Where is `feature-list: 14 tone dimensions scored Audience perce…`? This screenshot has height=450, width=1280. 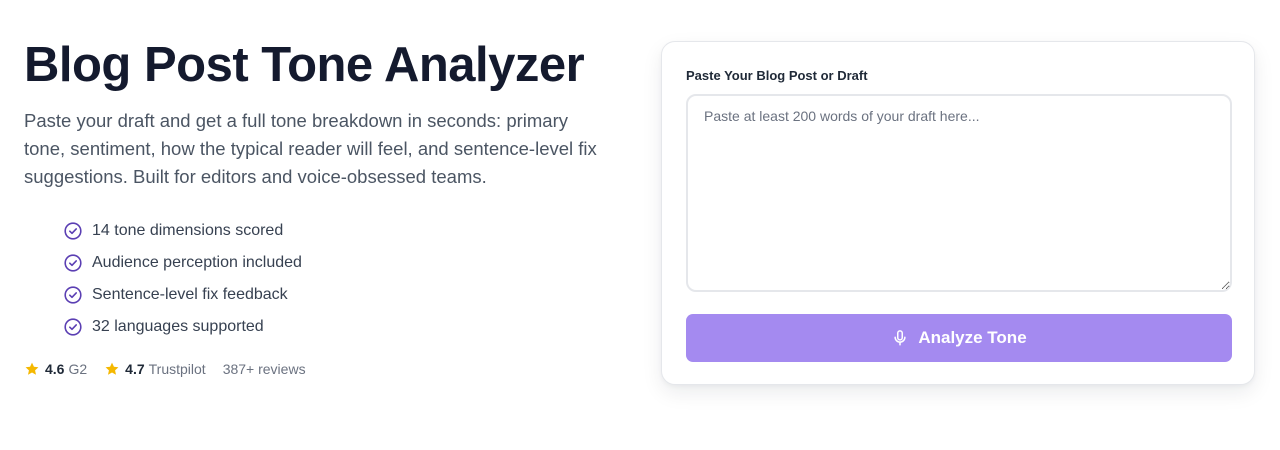
feature-list: 14 tone dimensions scored Audience perce… is located at coordinates (344, 279).